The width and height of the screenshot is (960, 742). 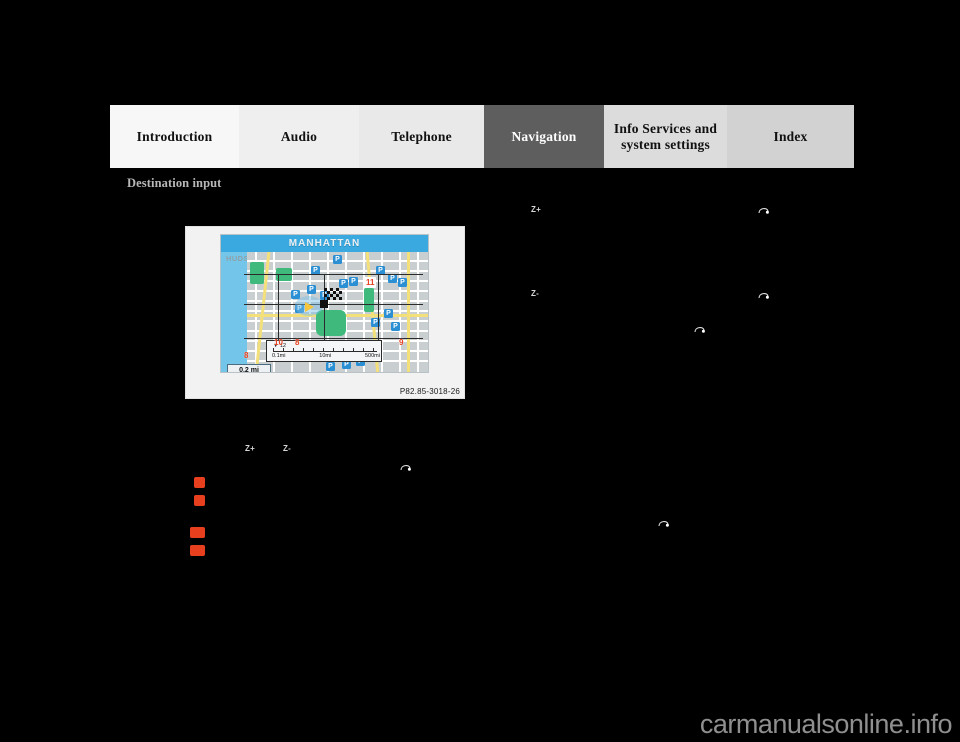 I want to click on tab-label: Info Services and system settings, so click(x=665, y=136).